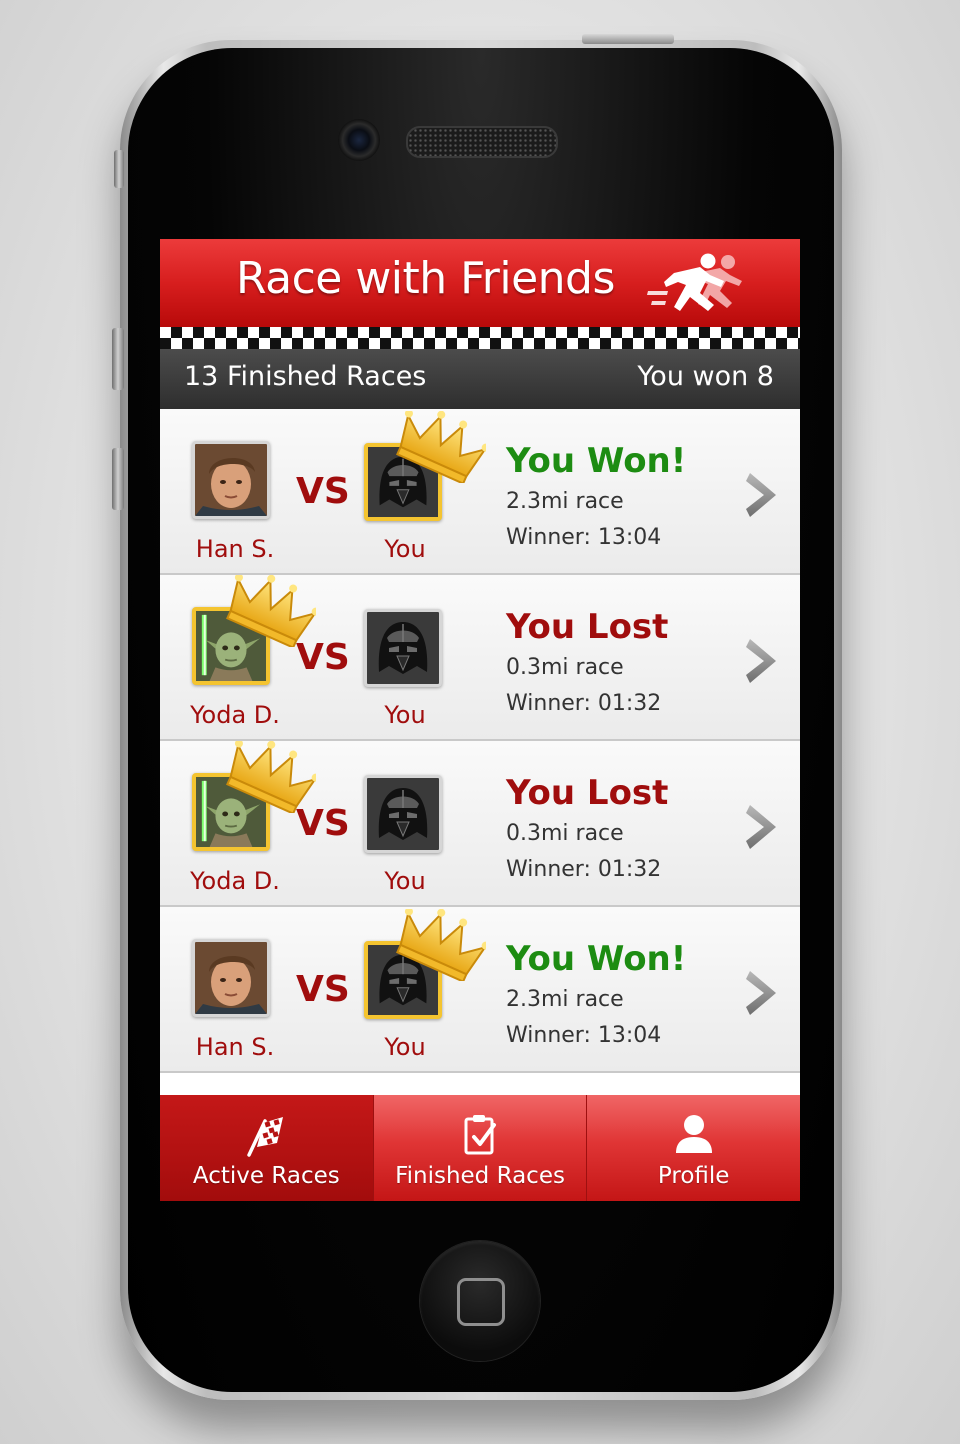 This screenshot has width=960, height=1444. I want to click on tab-active-races: Active Races, so click(267, 1148).